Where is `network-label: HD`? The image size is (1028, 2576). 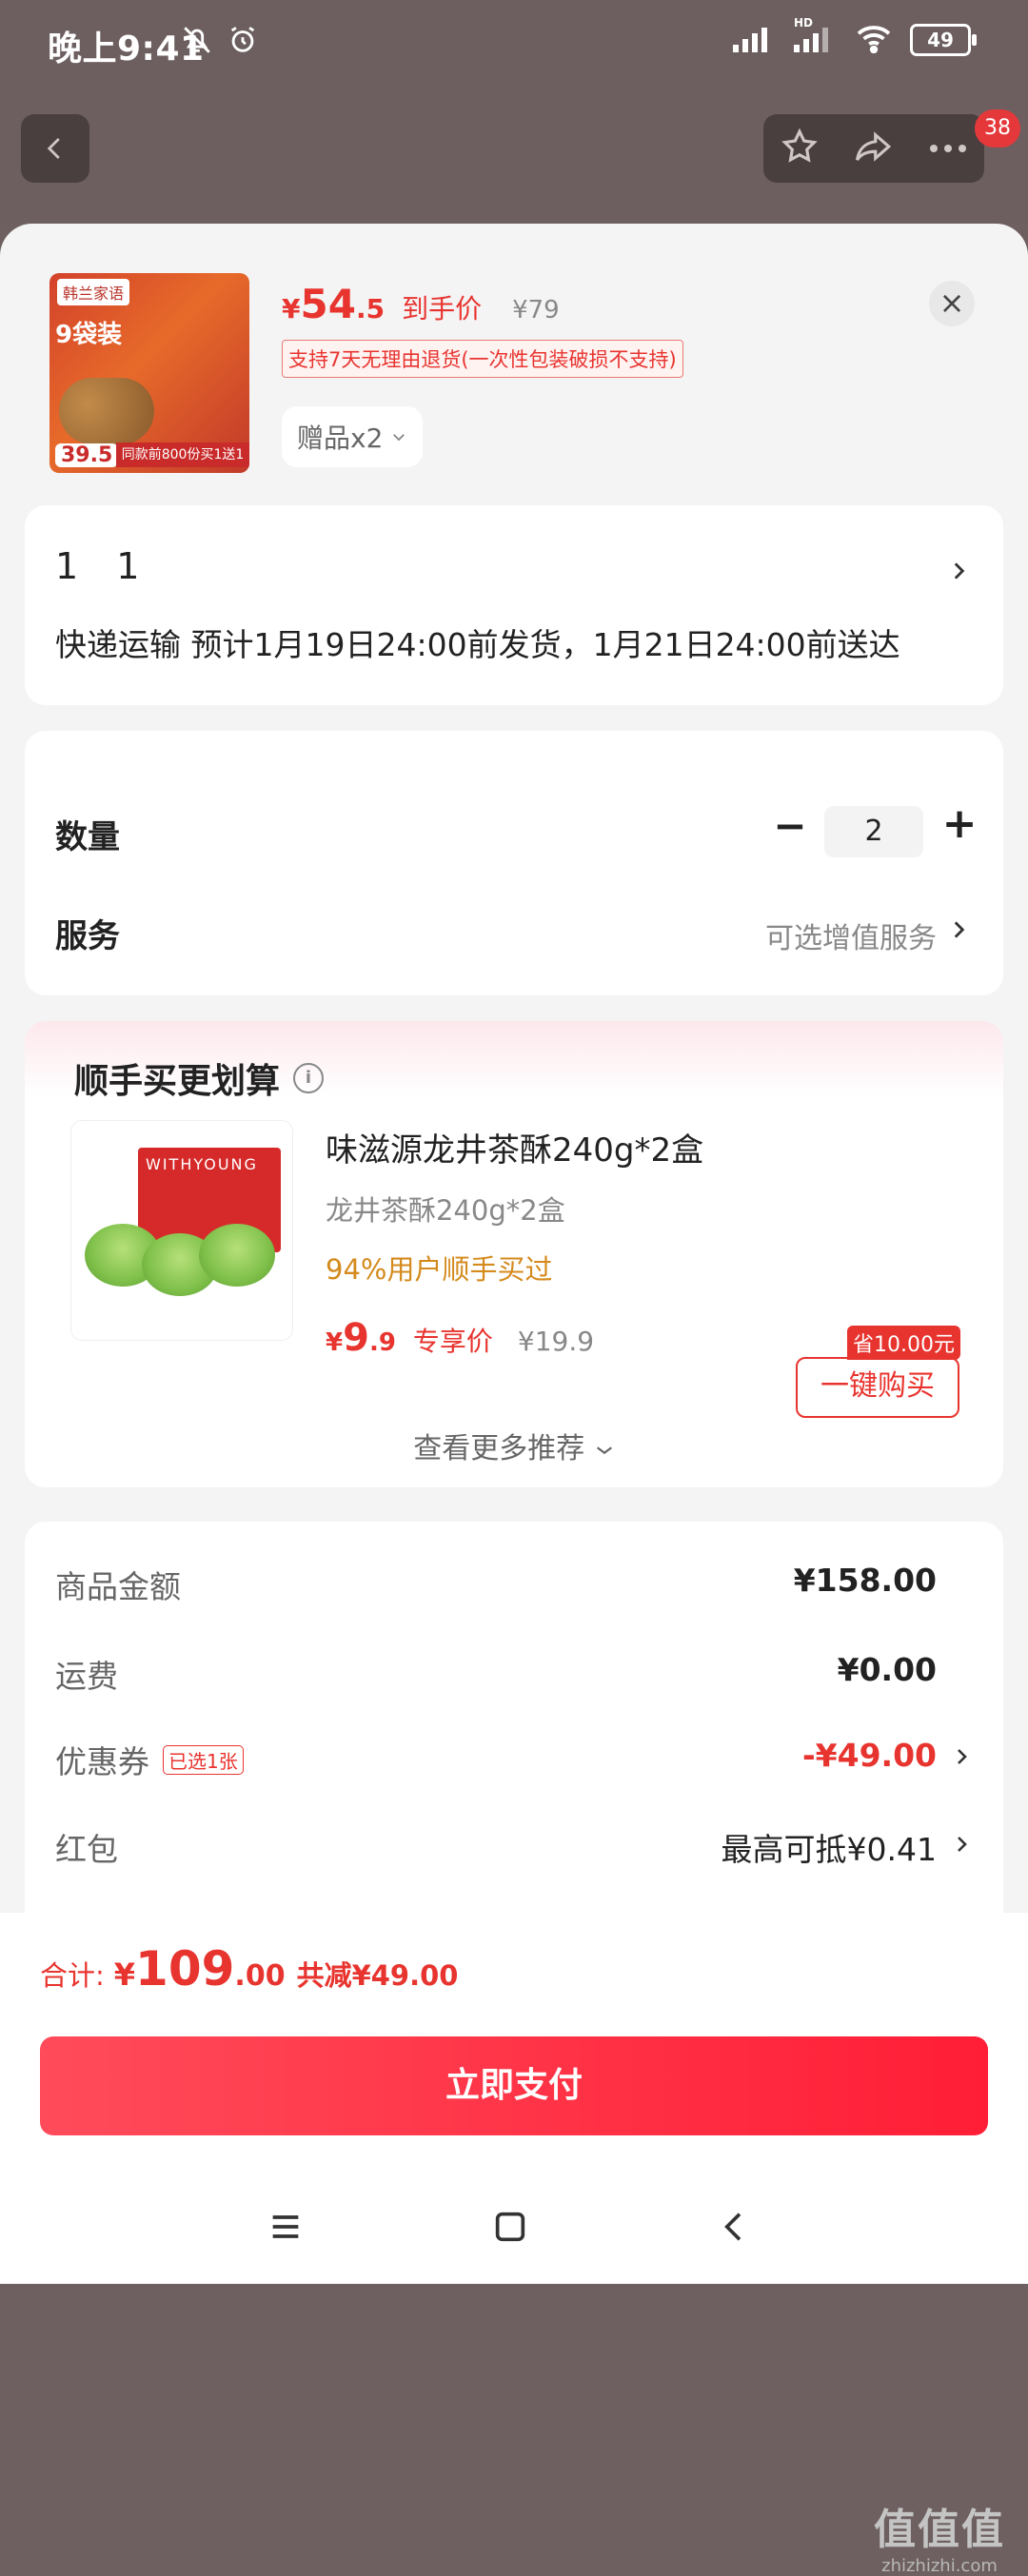 network-label: HD is located at coordinates (804, 22).